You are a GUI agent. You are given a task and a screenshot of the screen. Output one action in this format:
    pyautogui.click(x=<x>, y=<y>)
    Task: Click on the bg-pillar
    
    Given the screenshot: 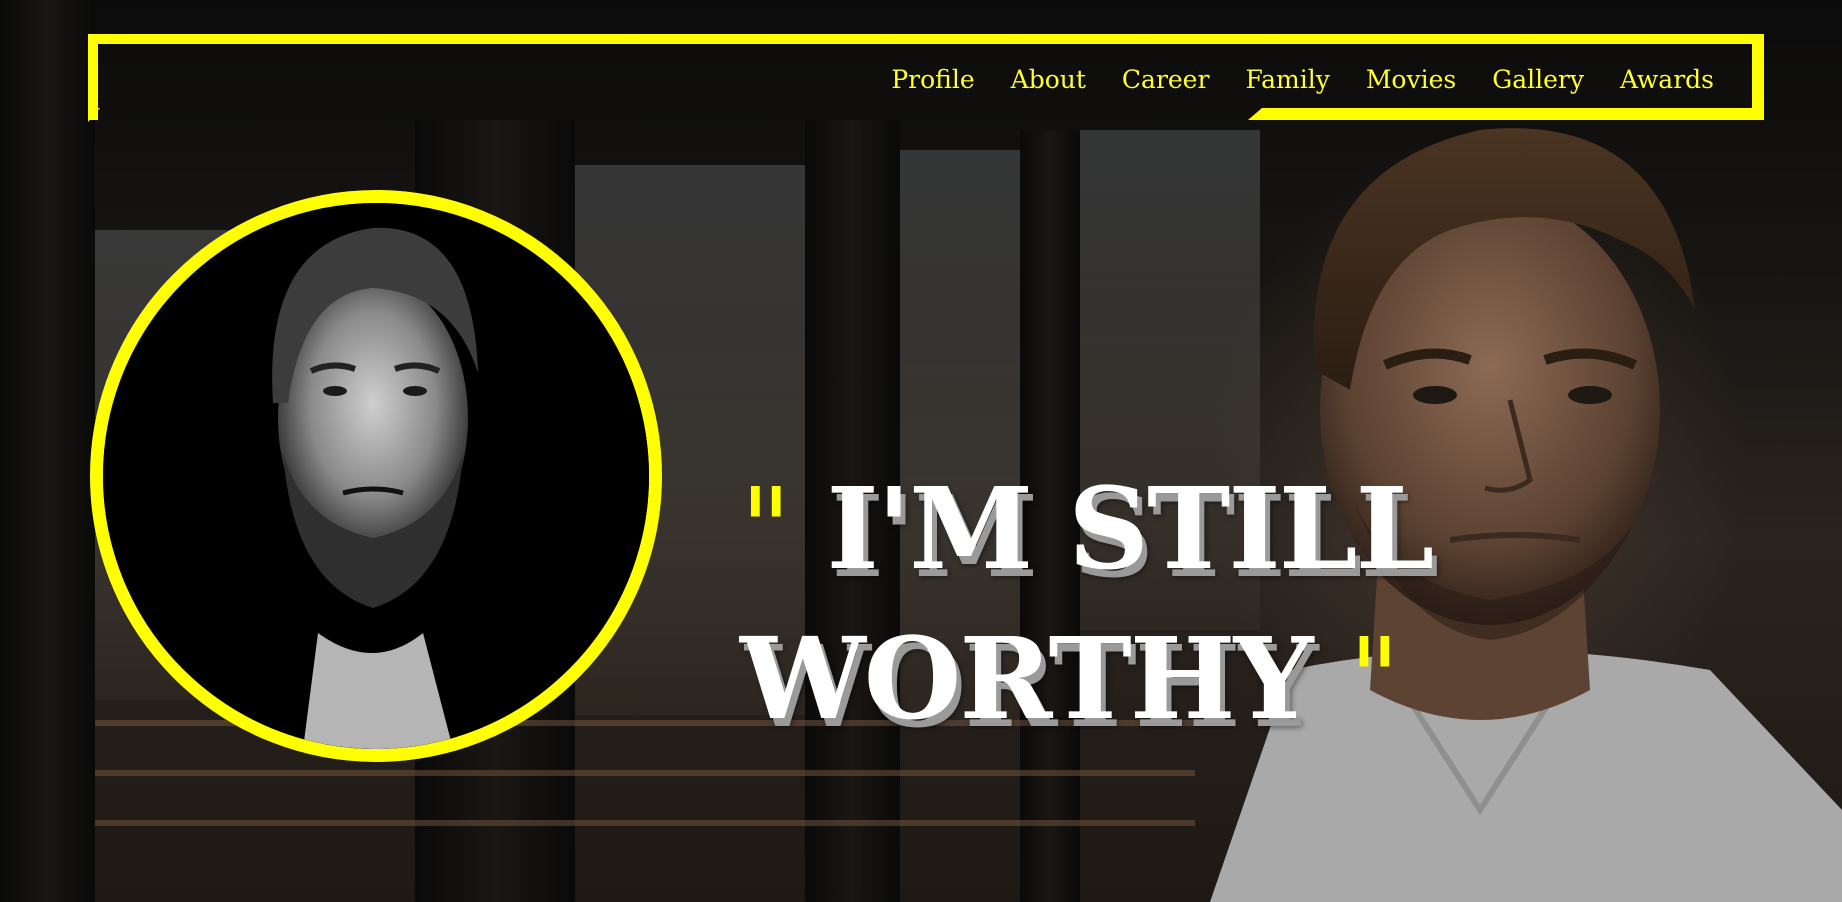 What is the action you would take?
    pyautogui.click(x=47, y=451)
    